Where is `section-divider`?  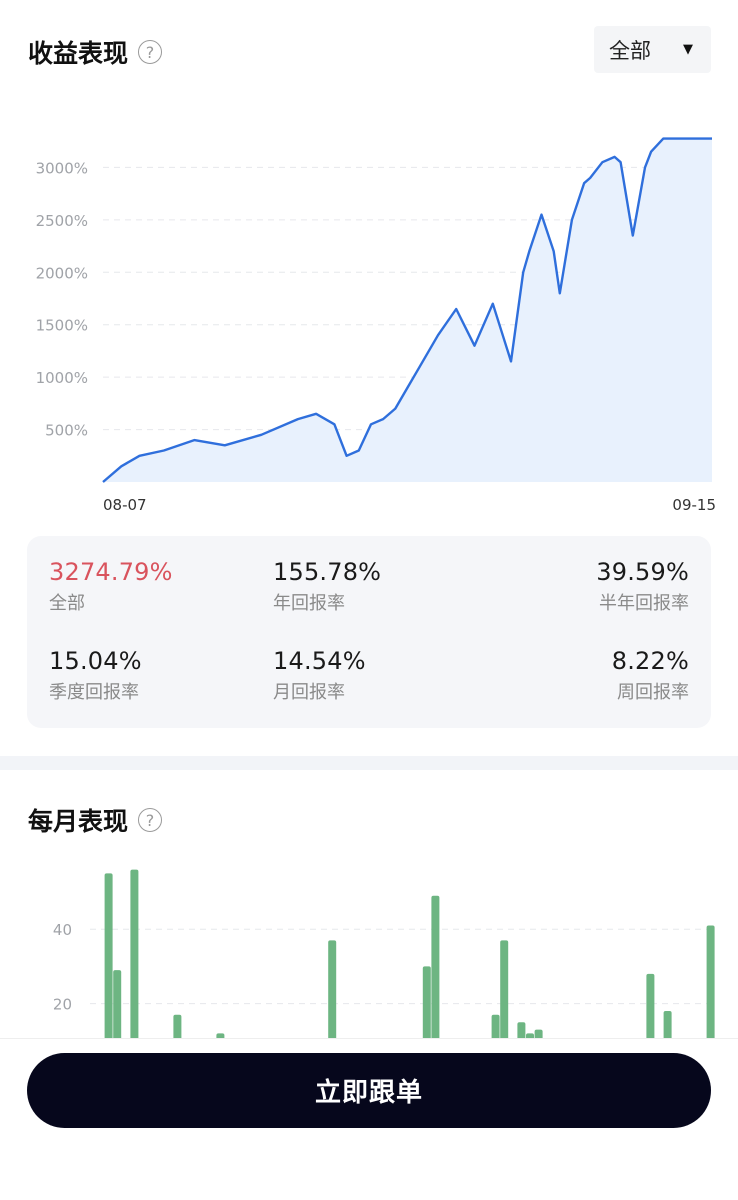
section-divider is located at coordinates (369, 763).